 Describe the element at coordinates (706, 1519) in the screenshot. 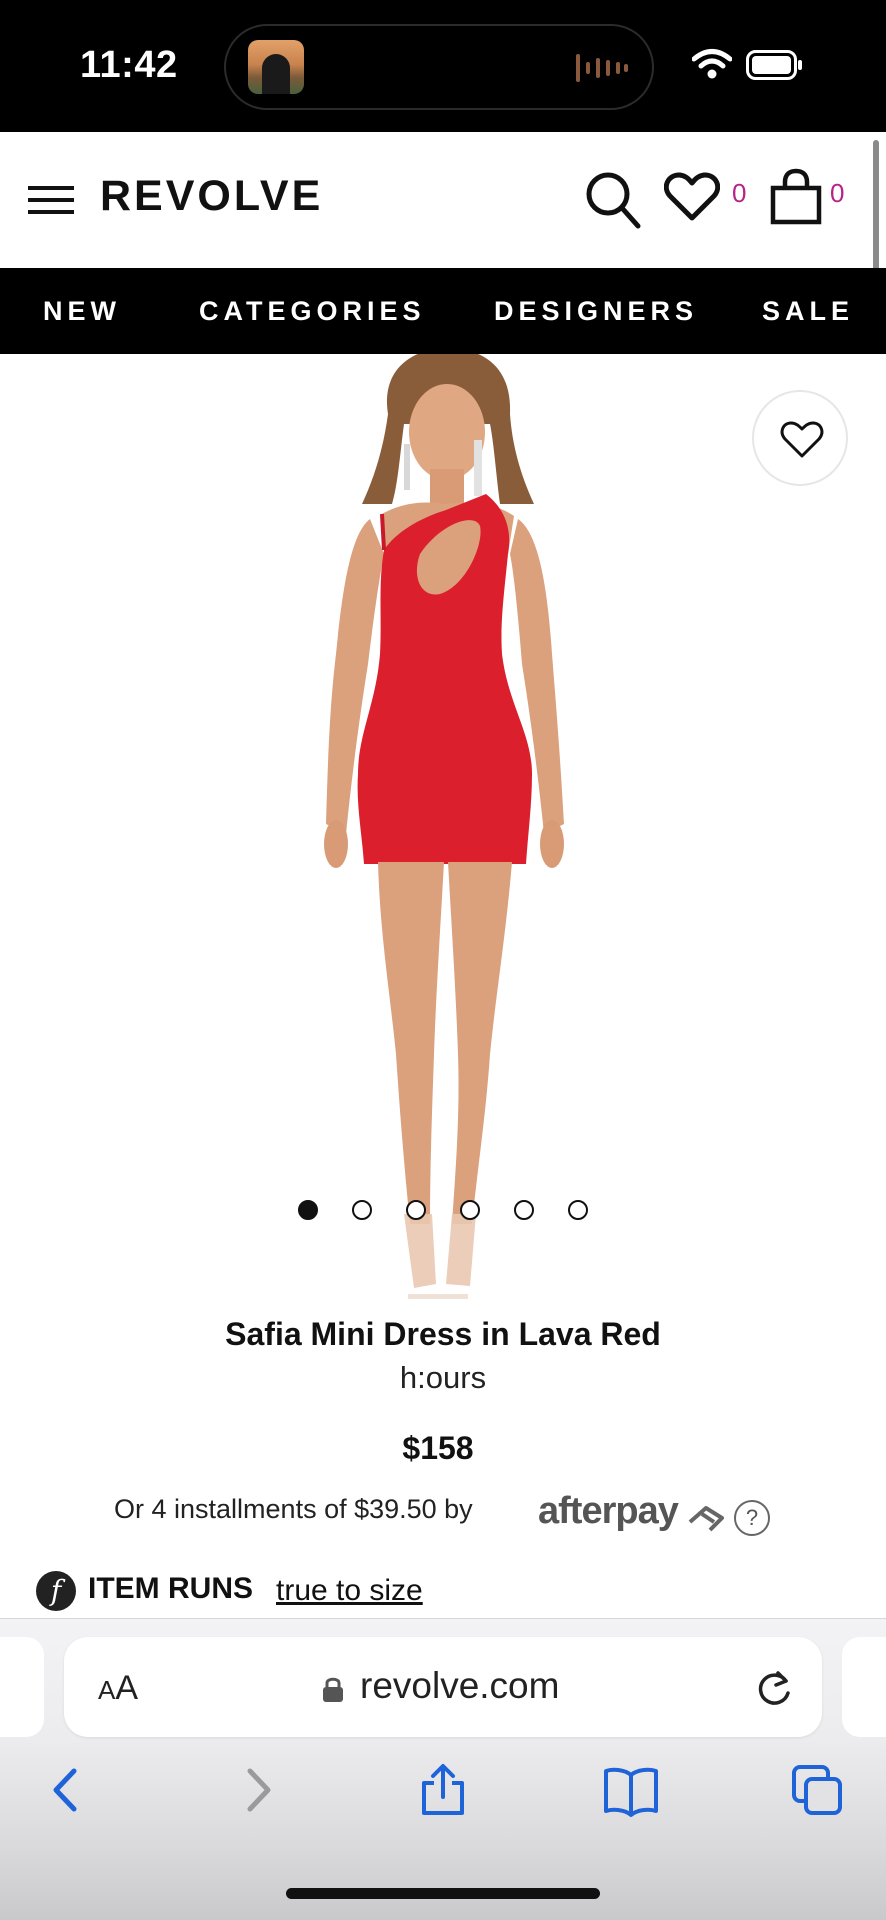

I see `afterpay-arrows-icon` at that location.